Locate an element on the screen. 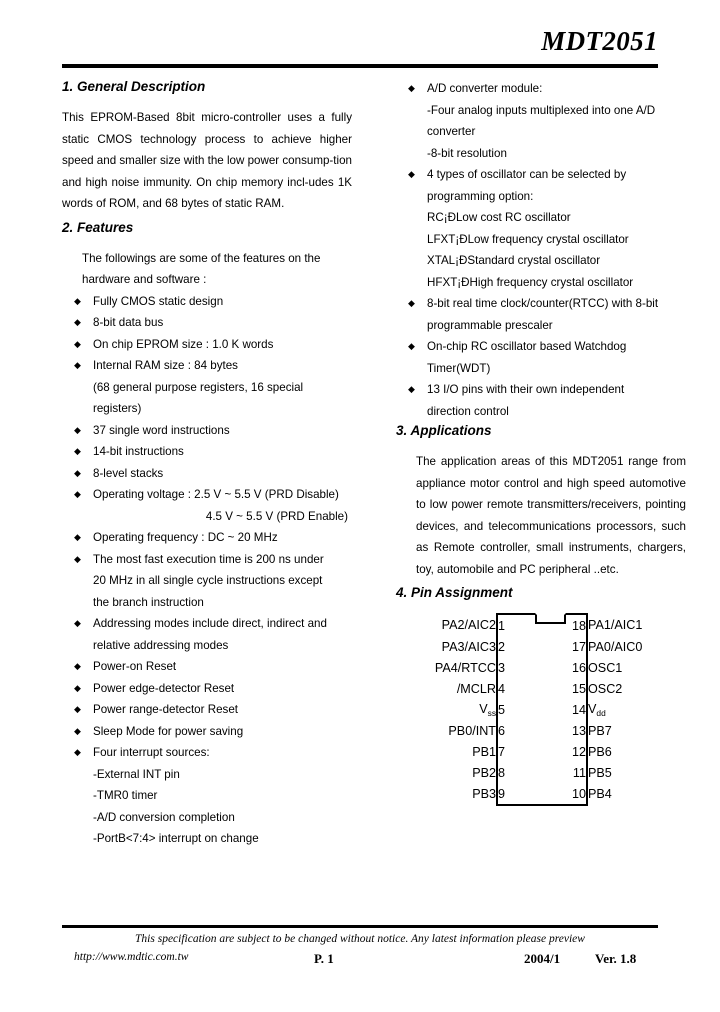  pin-label-right: PB6 is located at coordinates (600, 751).